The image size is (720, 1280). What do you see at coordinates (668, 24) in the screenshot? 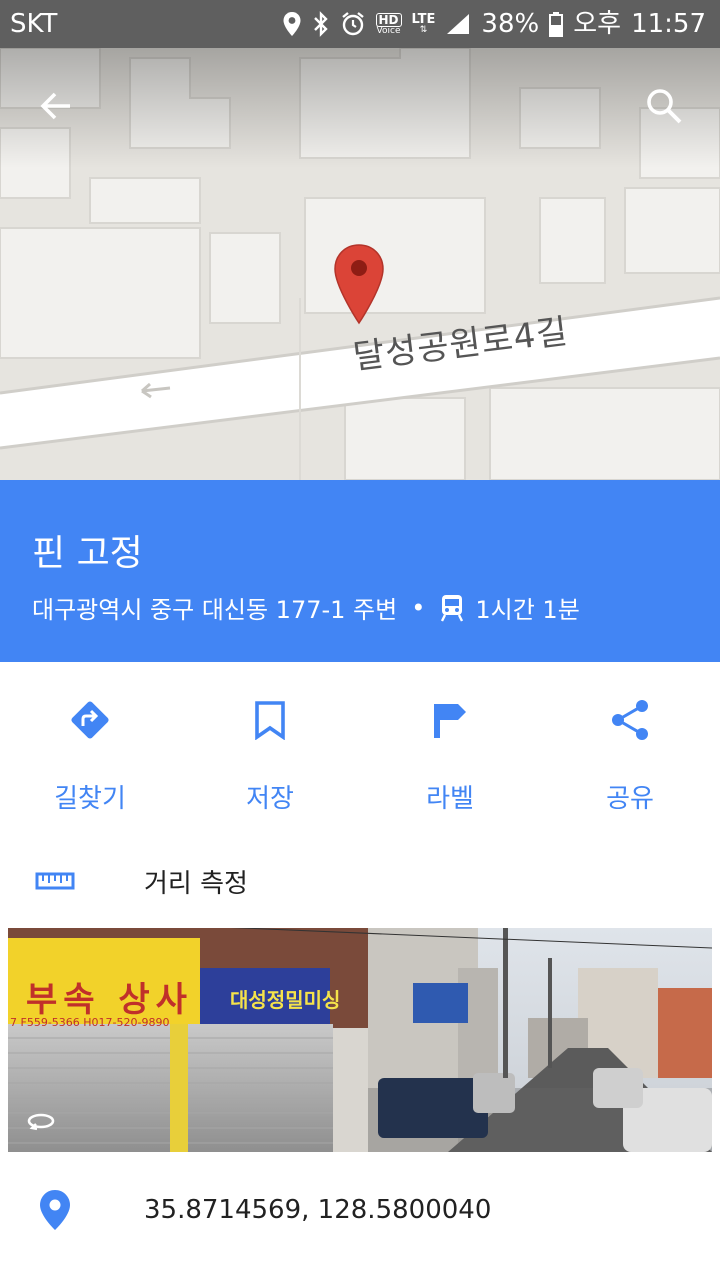
I see `time-clock: 11:57` at bounding box center [668, 24].